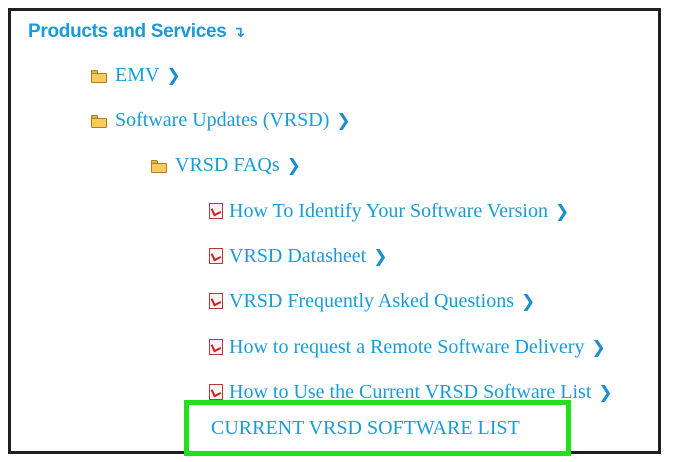 The image size is (674, 462). I want to click on document-link-label: VRSD Frequently Asked Questions, so click(371, 301).